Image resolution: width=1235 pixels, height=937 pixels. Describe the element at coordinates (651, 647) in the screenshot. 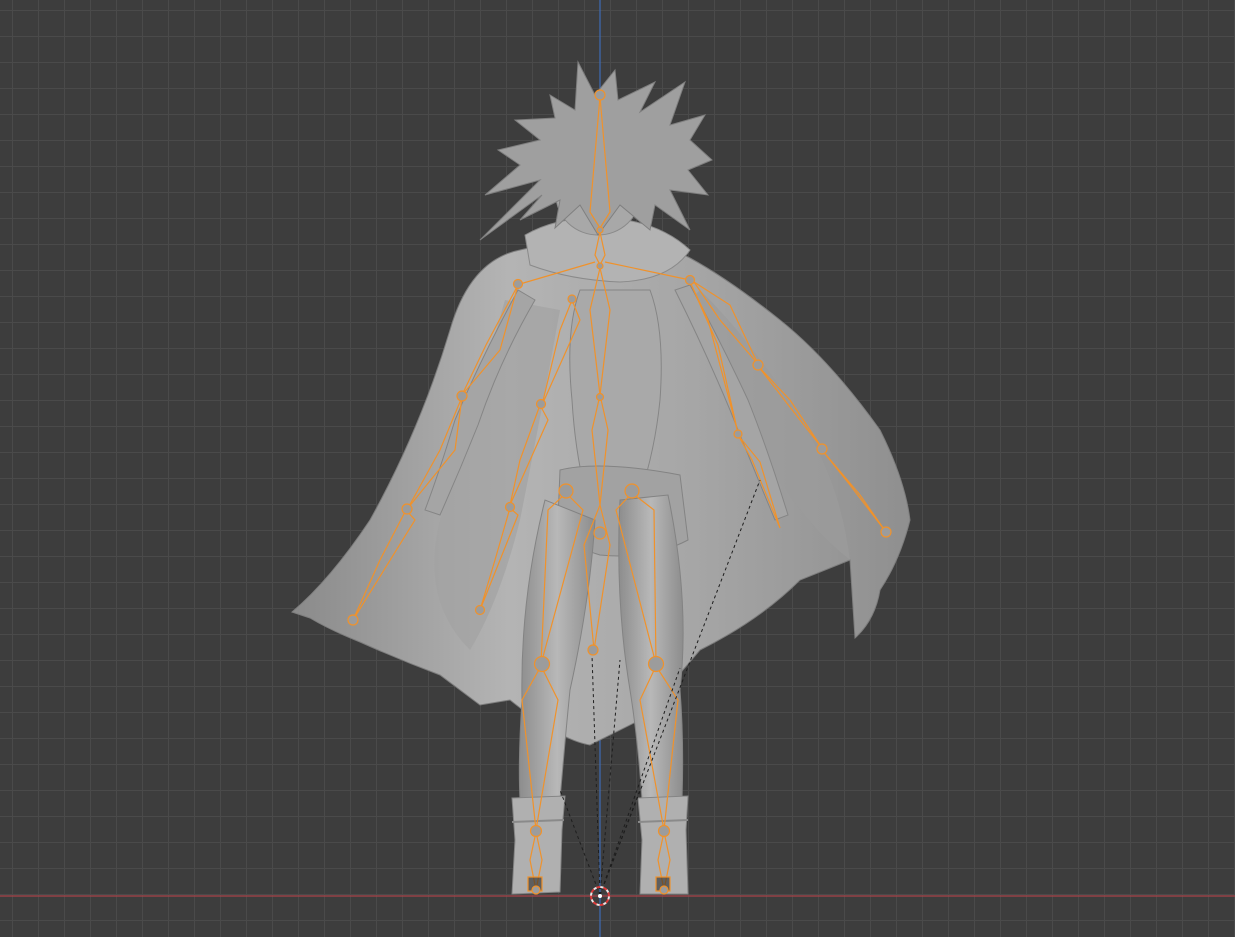

I see `right-leg-mesh` at that location.